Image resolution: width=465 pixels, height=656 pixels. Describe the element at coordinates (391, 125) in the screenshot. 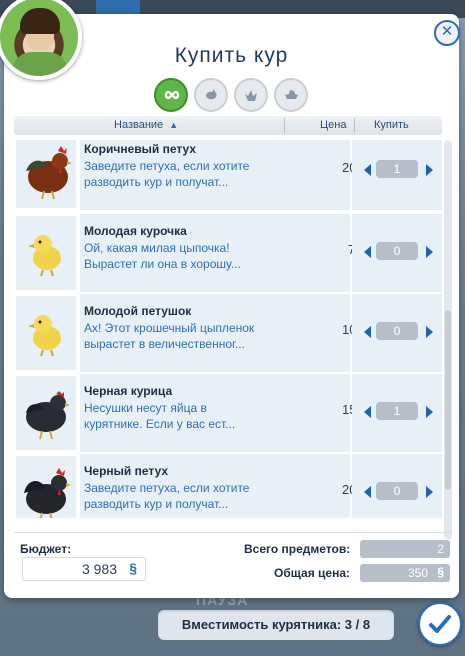

I see `header-buy: Купить` at that location.